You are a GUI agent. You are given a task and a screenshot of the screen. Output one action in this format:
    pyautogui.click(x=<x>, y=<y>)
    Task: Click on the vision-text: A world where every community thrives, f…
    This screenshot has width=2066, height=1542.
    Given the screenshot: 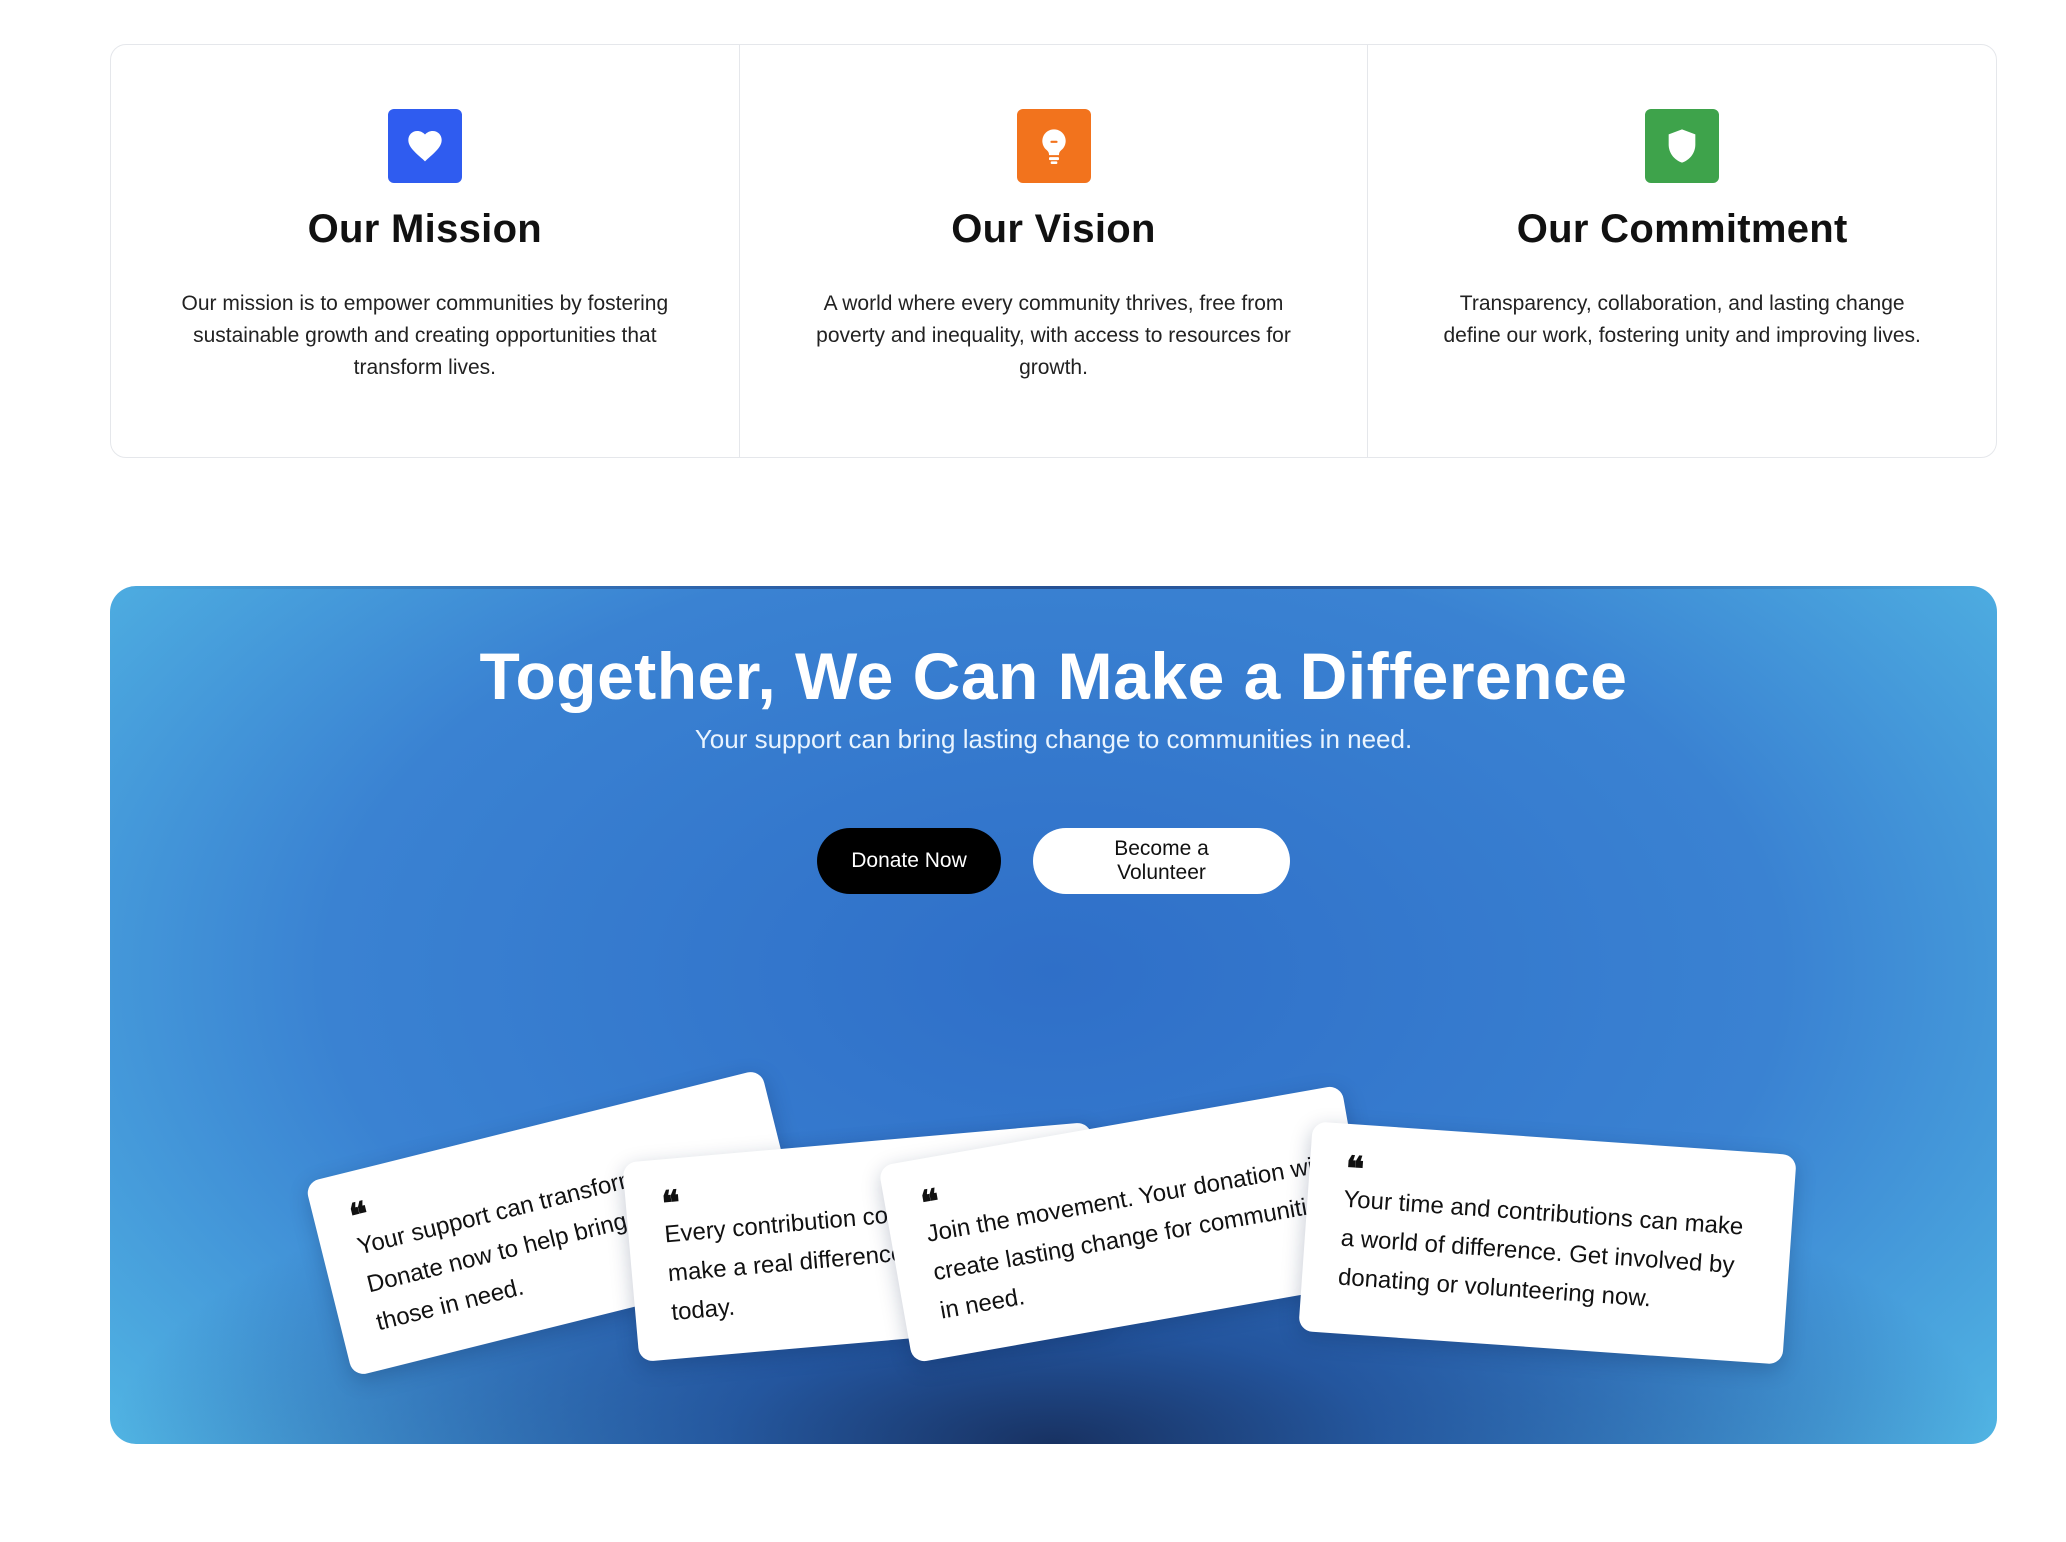 What is the action you would take?
    pyautogui.click(x=1053, y=335)
    